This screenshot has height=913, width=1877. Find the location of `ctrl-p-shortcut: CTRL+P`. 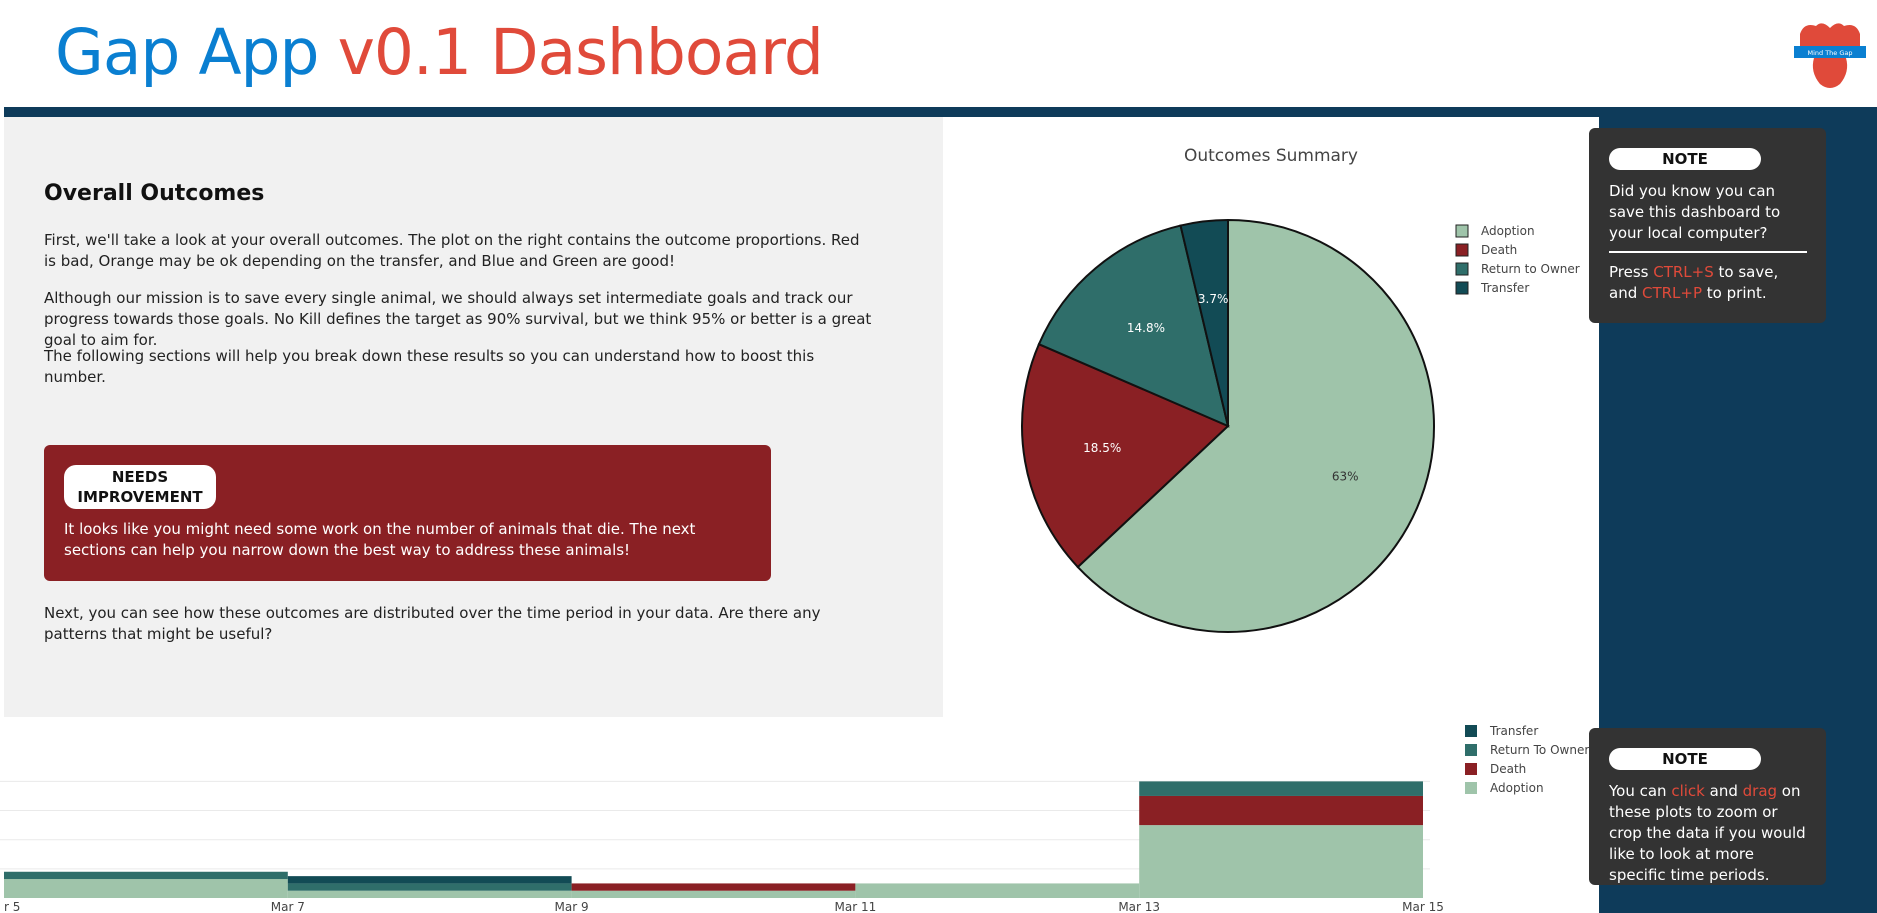

ctrl-p-shortcut: CTRL+P is located at coordinates (1672, 293).